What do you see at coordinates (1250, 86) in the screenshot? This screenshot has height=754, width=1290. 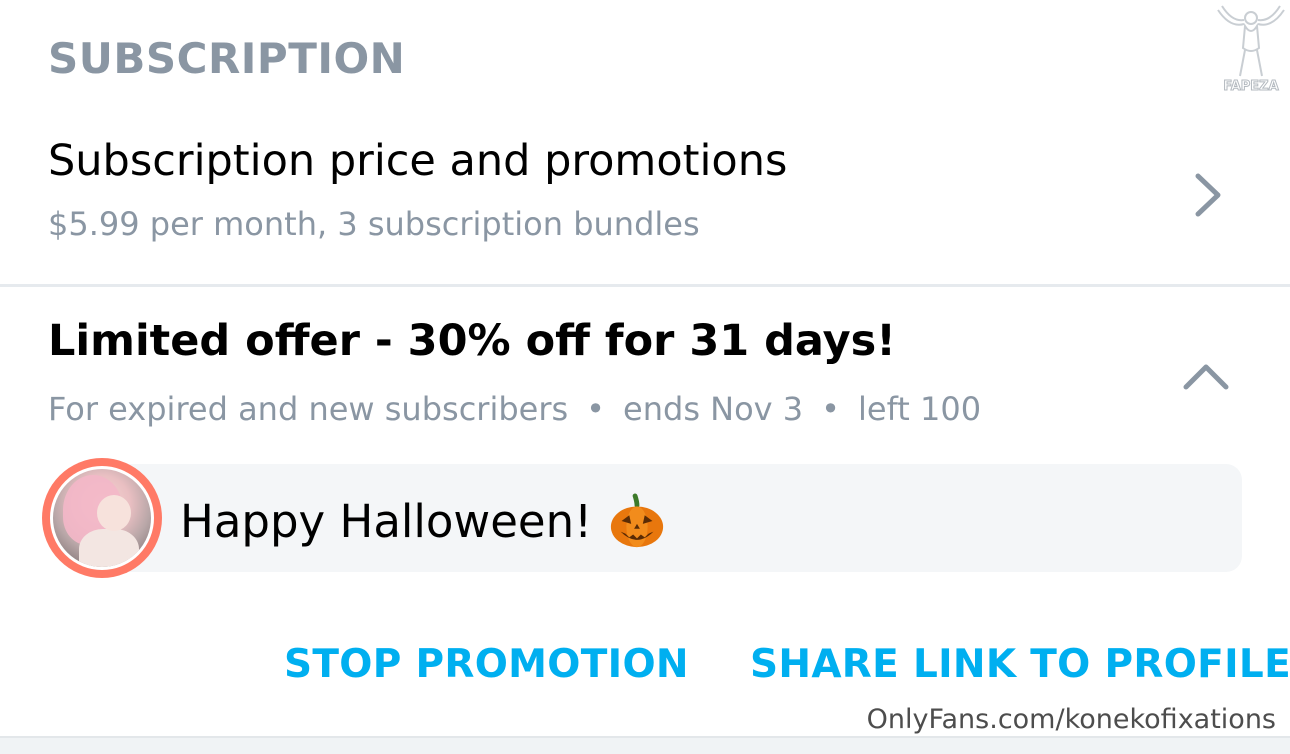 I see `watermark-logo-text: FAPEZA` at bounding box center [1250, 86].